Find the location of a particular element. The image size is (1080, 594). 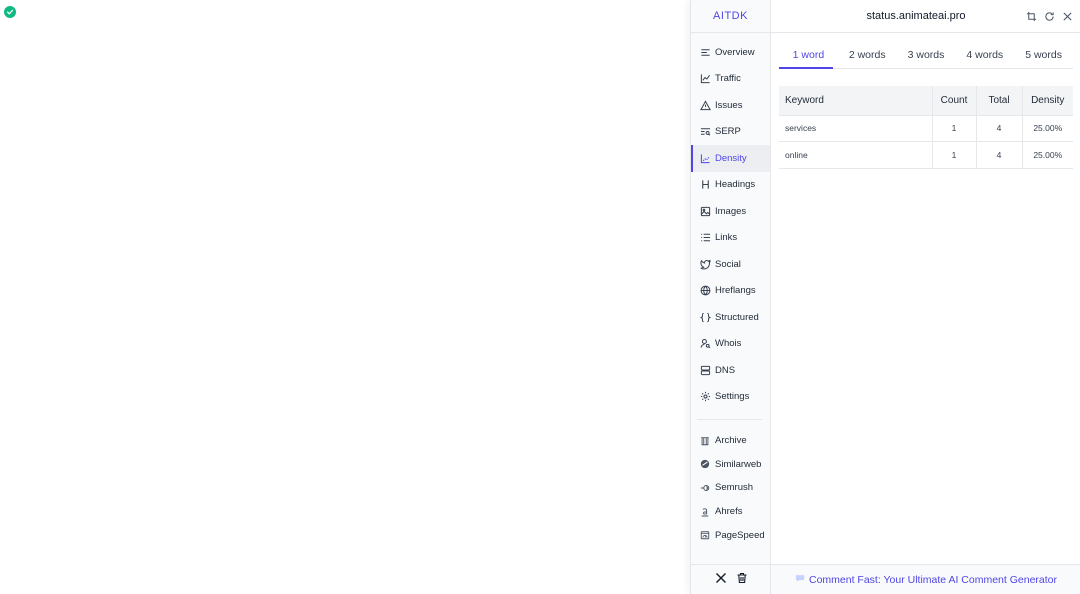

sidebar-item-issues: Issues is located at coordinates (730, 105).